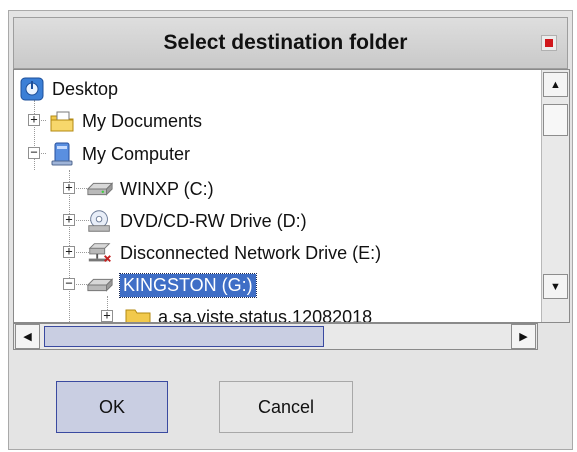  I want to click on close-button, so click(549, 43).